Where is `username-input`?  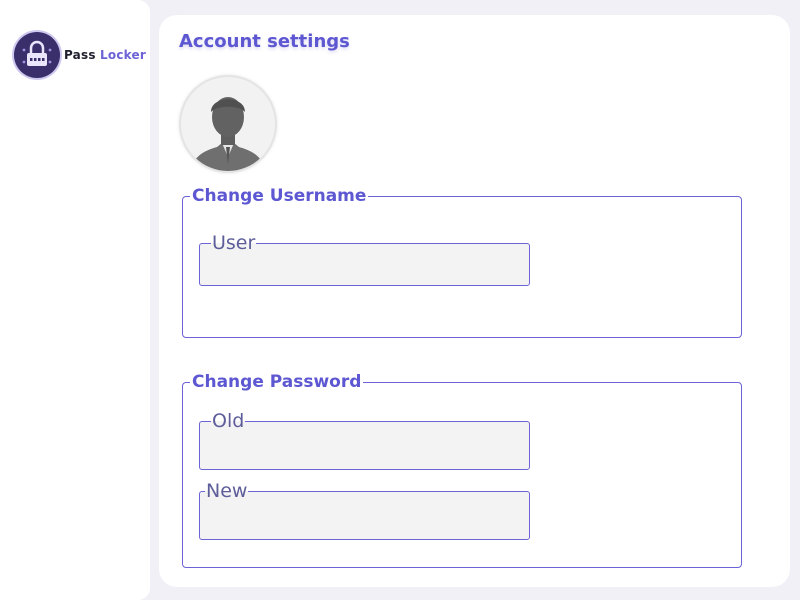
username-input is located at coordinates (364, 264).